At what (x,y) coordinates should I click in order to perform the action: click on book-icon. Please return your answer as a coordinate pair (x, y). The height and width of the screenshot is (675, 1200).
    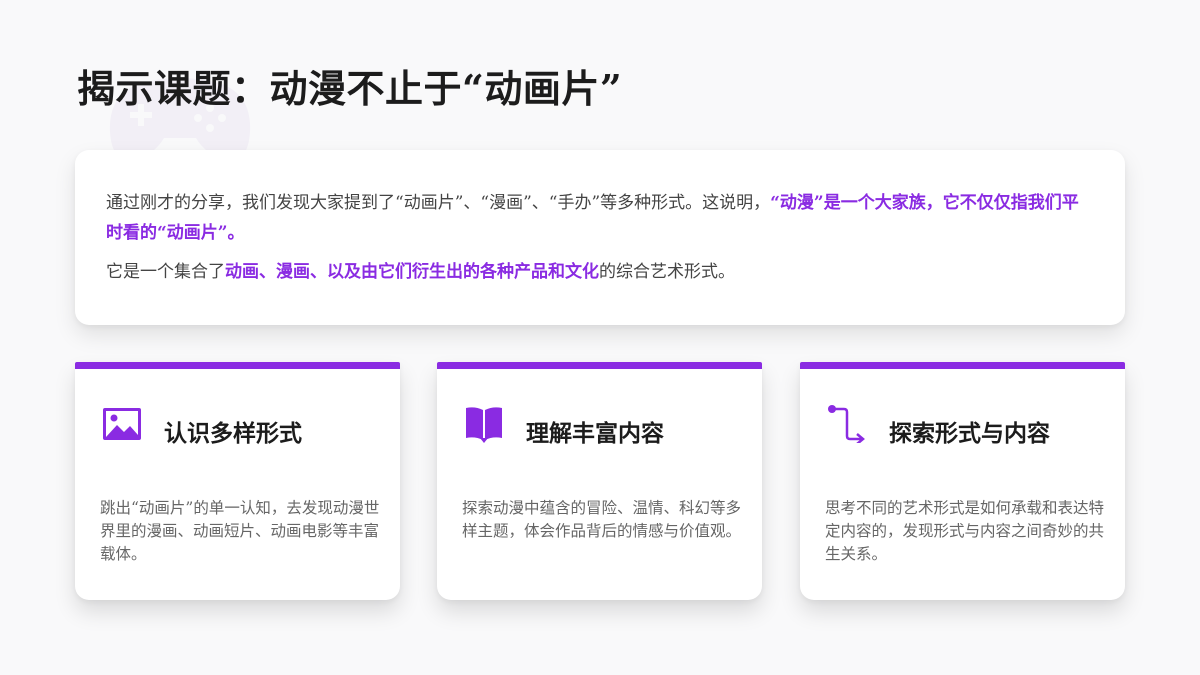
    Looking at the image, I should click on (484, 425).